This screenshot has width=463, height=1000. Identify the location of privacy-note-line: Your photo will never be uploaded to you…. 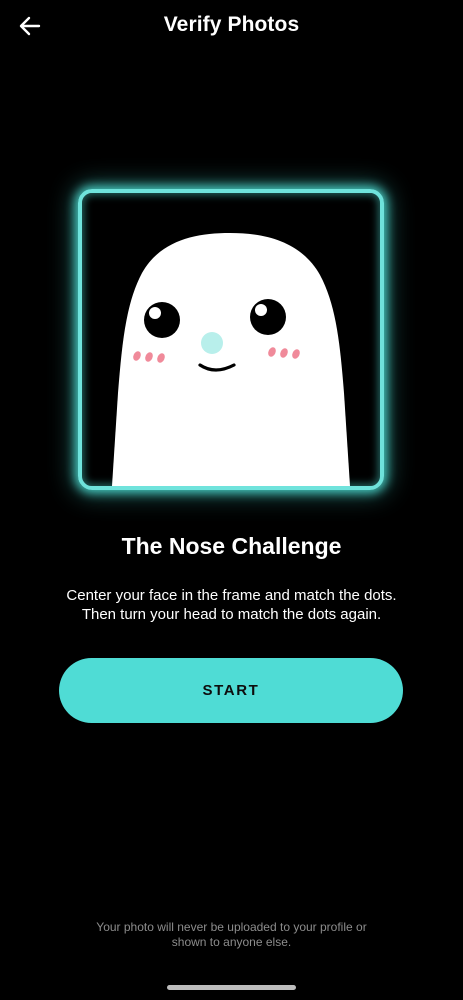
(231, 927).